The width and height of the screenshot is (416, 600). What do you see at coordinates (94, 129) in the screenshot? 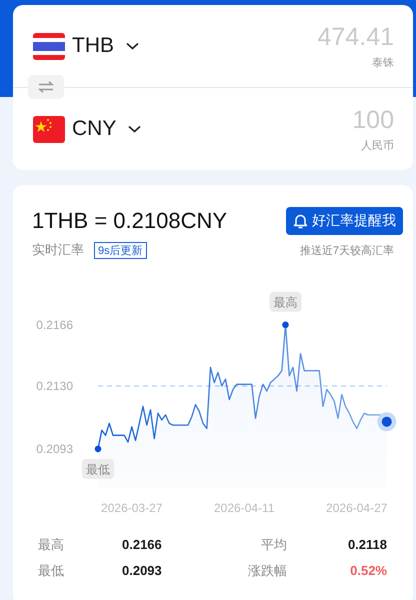
I see `currency-code: CNY` at bounding box center [94, 129].